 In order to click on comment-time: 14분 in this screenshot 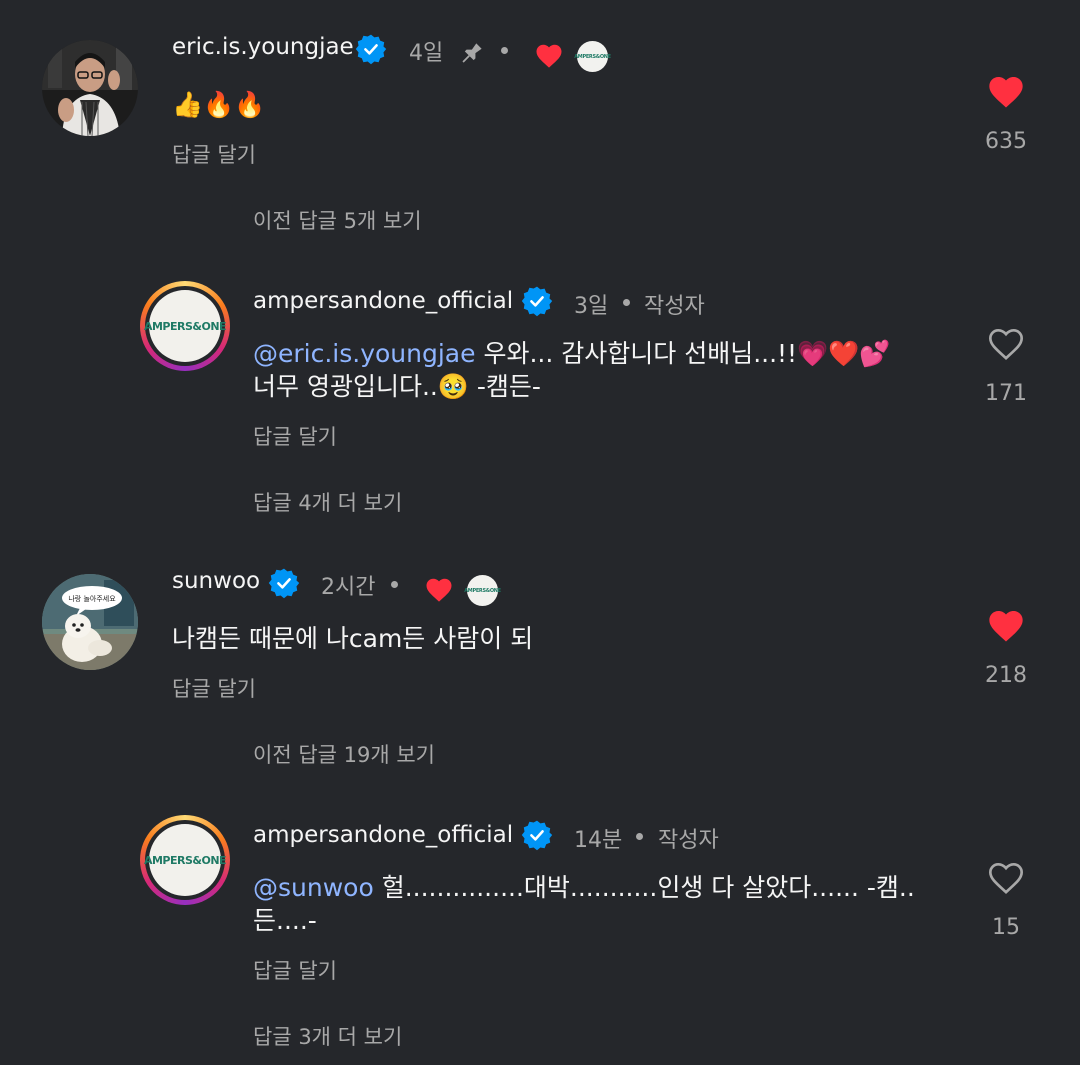, I will do `click(598, 840)`.